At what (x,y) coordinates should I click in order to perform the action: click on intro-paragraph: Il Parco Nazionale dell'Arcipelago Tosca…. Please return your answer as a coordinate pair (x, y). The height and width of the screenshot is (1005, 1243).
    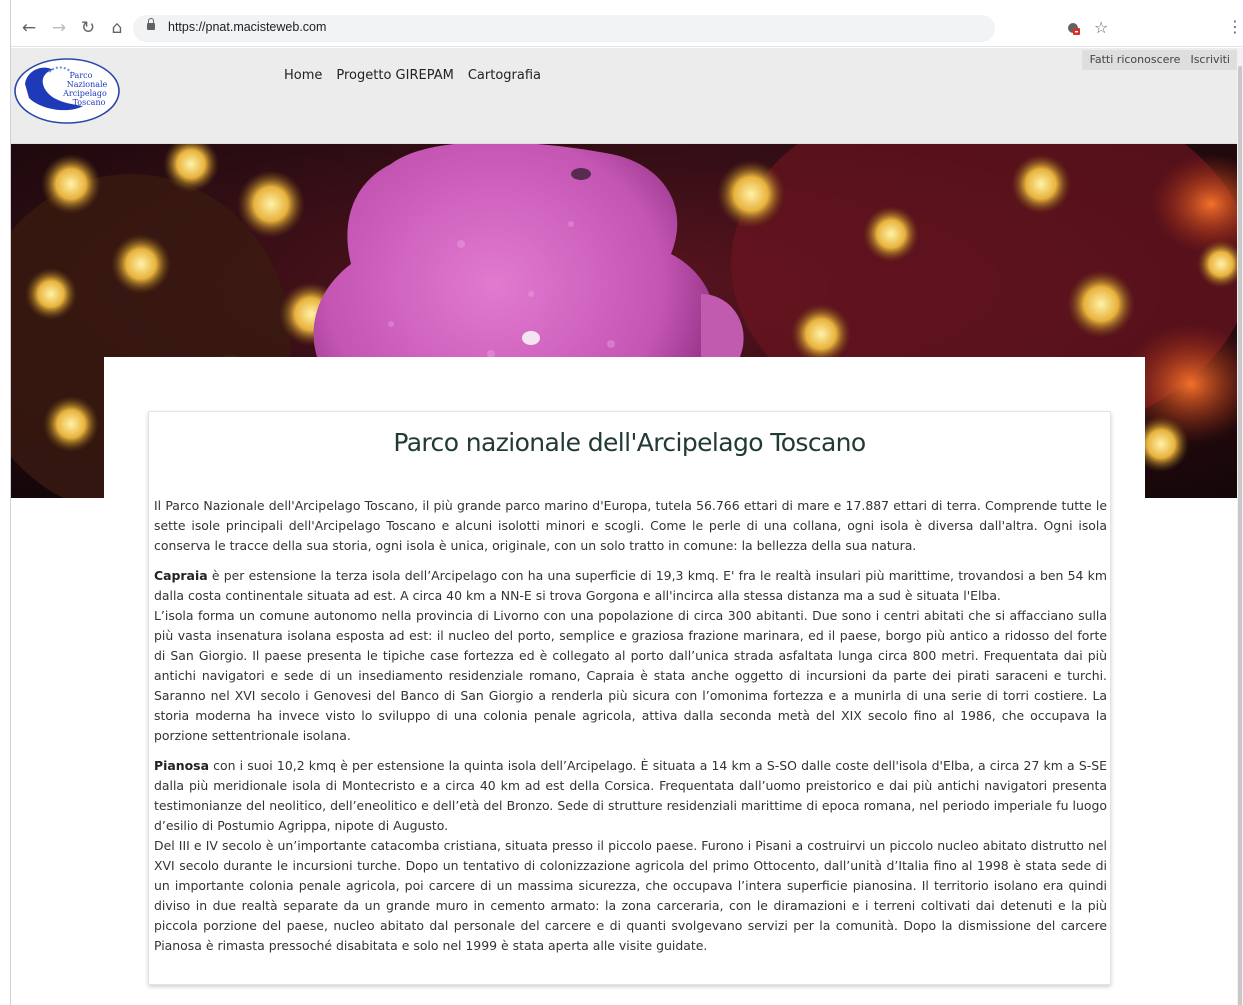
    Looking at the image, I should click on (630, 525).